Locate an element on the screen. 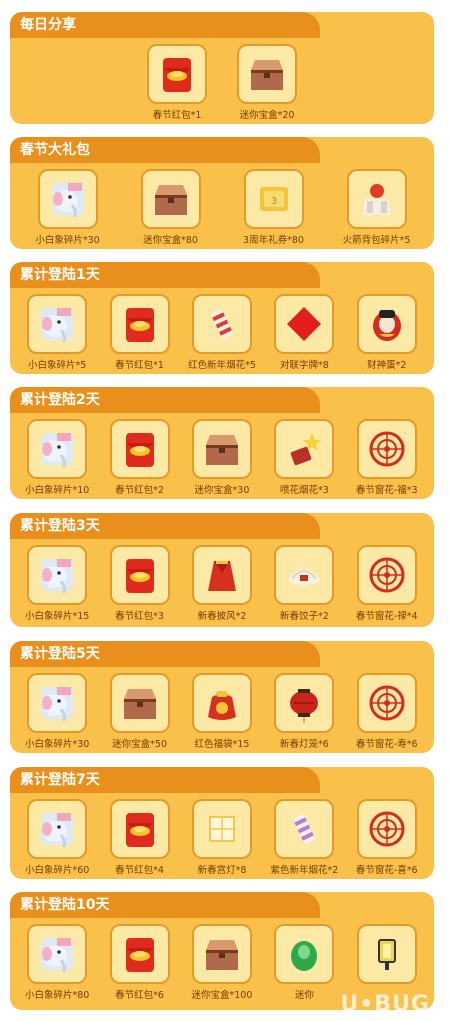 The height and width of the screenshot is (1021, 450). reward-item: 对联字牌*8 is located at coordinates (304, 332).